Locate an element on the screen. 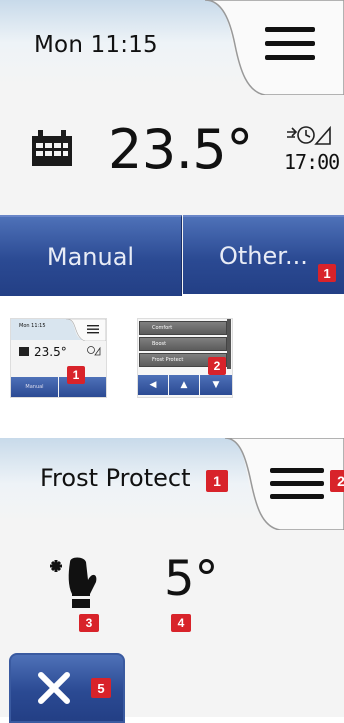 The image size is (344, 723). menu-badge: 2 is located at coordinates (337, 481).